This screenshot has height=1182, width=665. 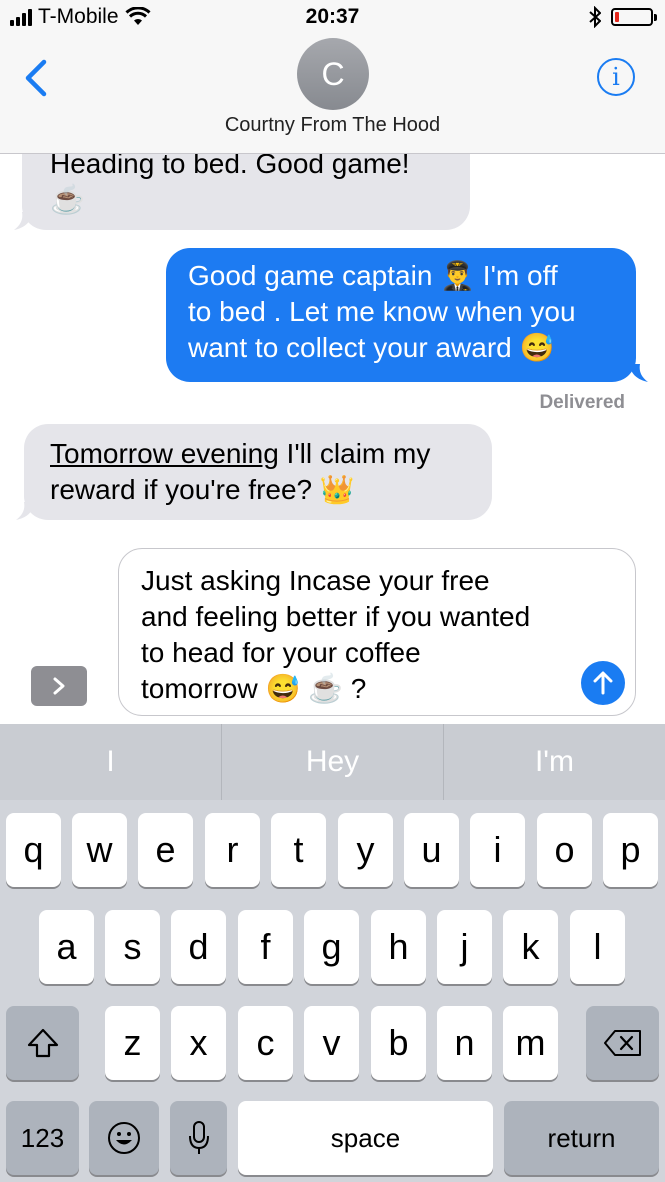 I want to click on shift-key, so click(x=42, y=1043).